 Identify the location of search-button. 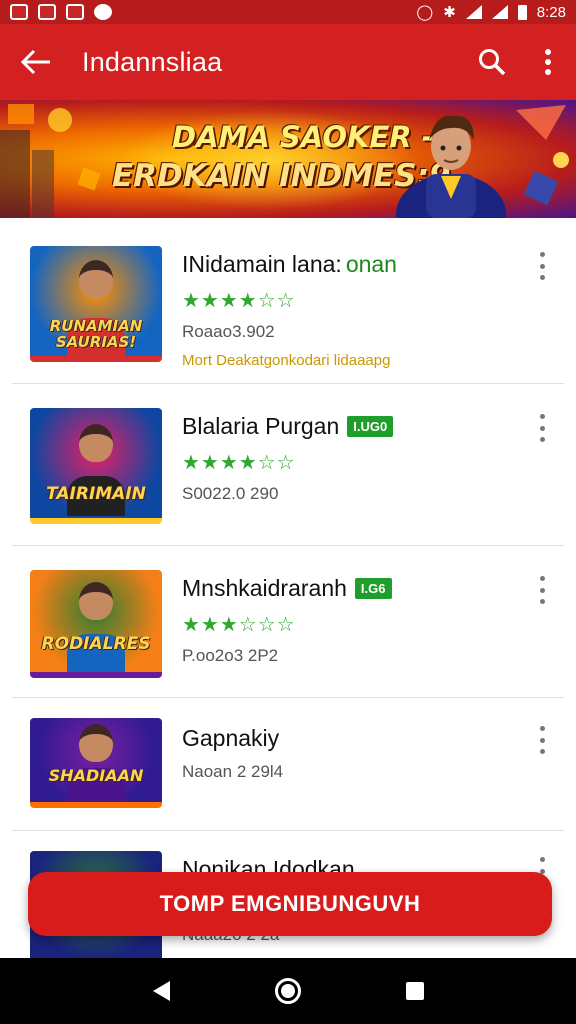
(492, 62).